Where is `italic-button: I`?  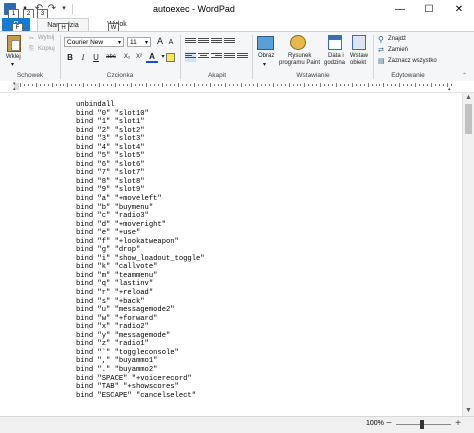 italic-button: I is located at coordinates (83, 57).